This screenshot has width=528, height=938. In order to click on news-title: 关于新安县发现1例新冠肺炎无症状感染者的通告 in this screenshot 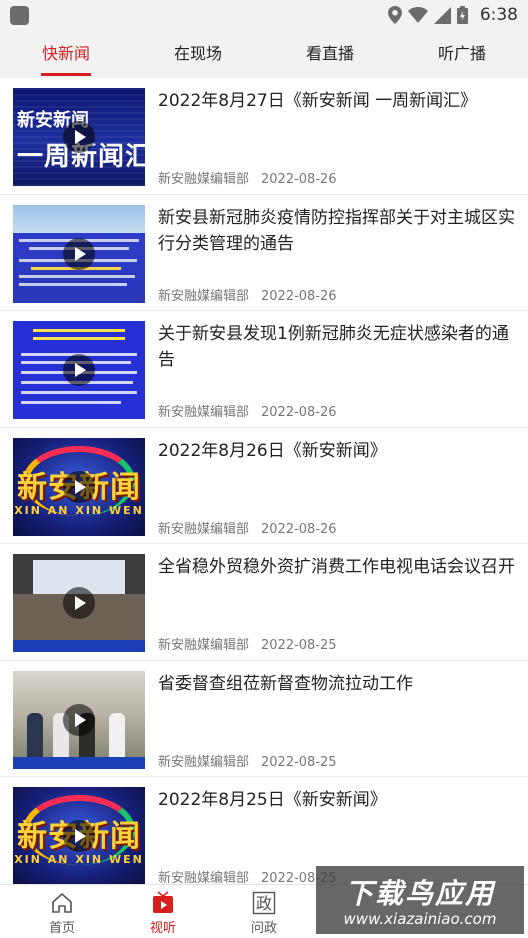, I will do `click(333, 347)`.